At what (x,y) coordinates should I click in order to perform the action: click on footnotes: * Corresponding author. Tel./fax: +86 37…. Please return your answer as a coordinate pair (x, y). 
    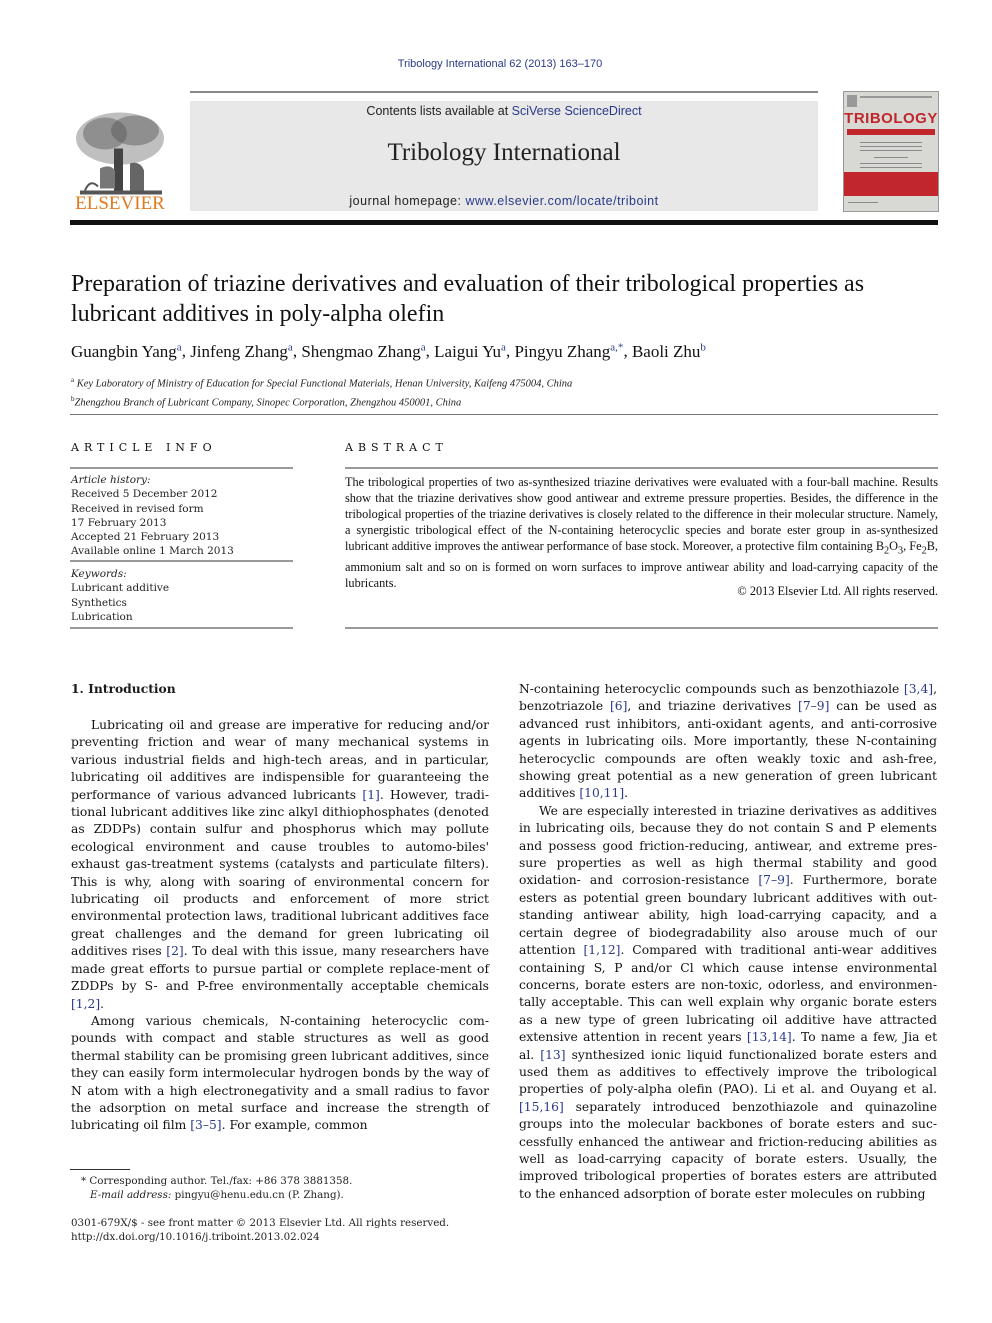
    Looking at the image, I should click on (281, 1188).